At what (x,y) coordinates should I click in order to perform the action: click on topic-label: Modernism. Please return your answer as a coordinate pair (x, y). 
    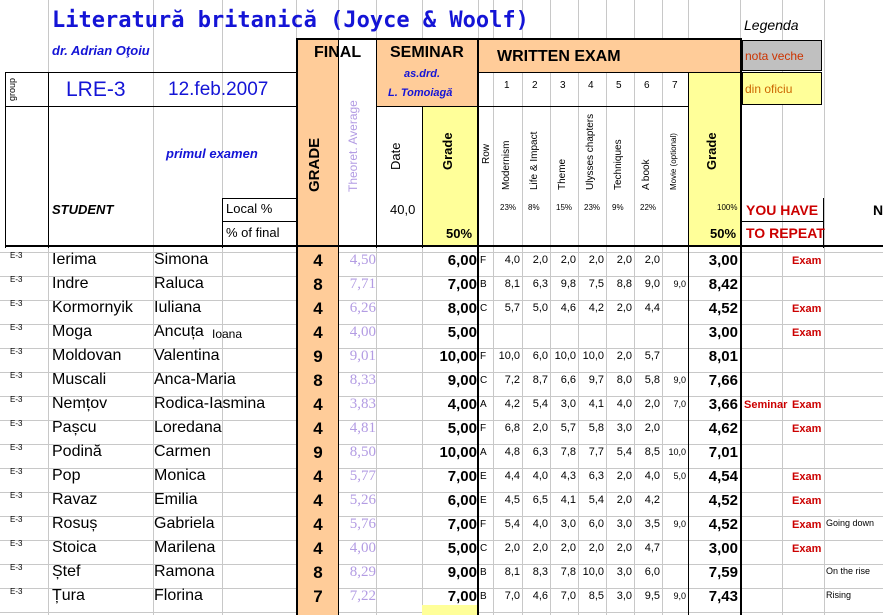
    Looking at the image, I should click on (506, 165).